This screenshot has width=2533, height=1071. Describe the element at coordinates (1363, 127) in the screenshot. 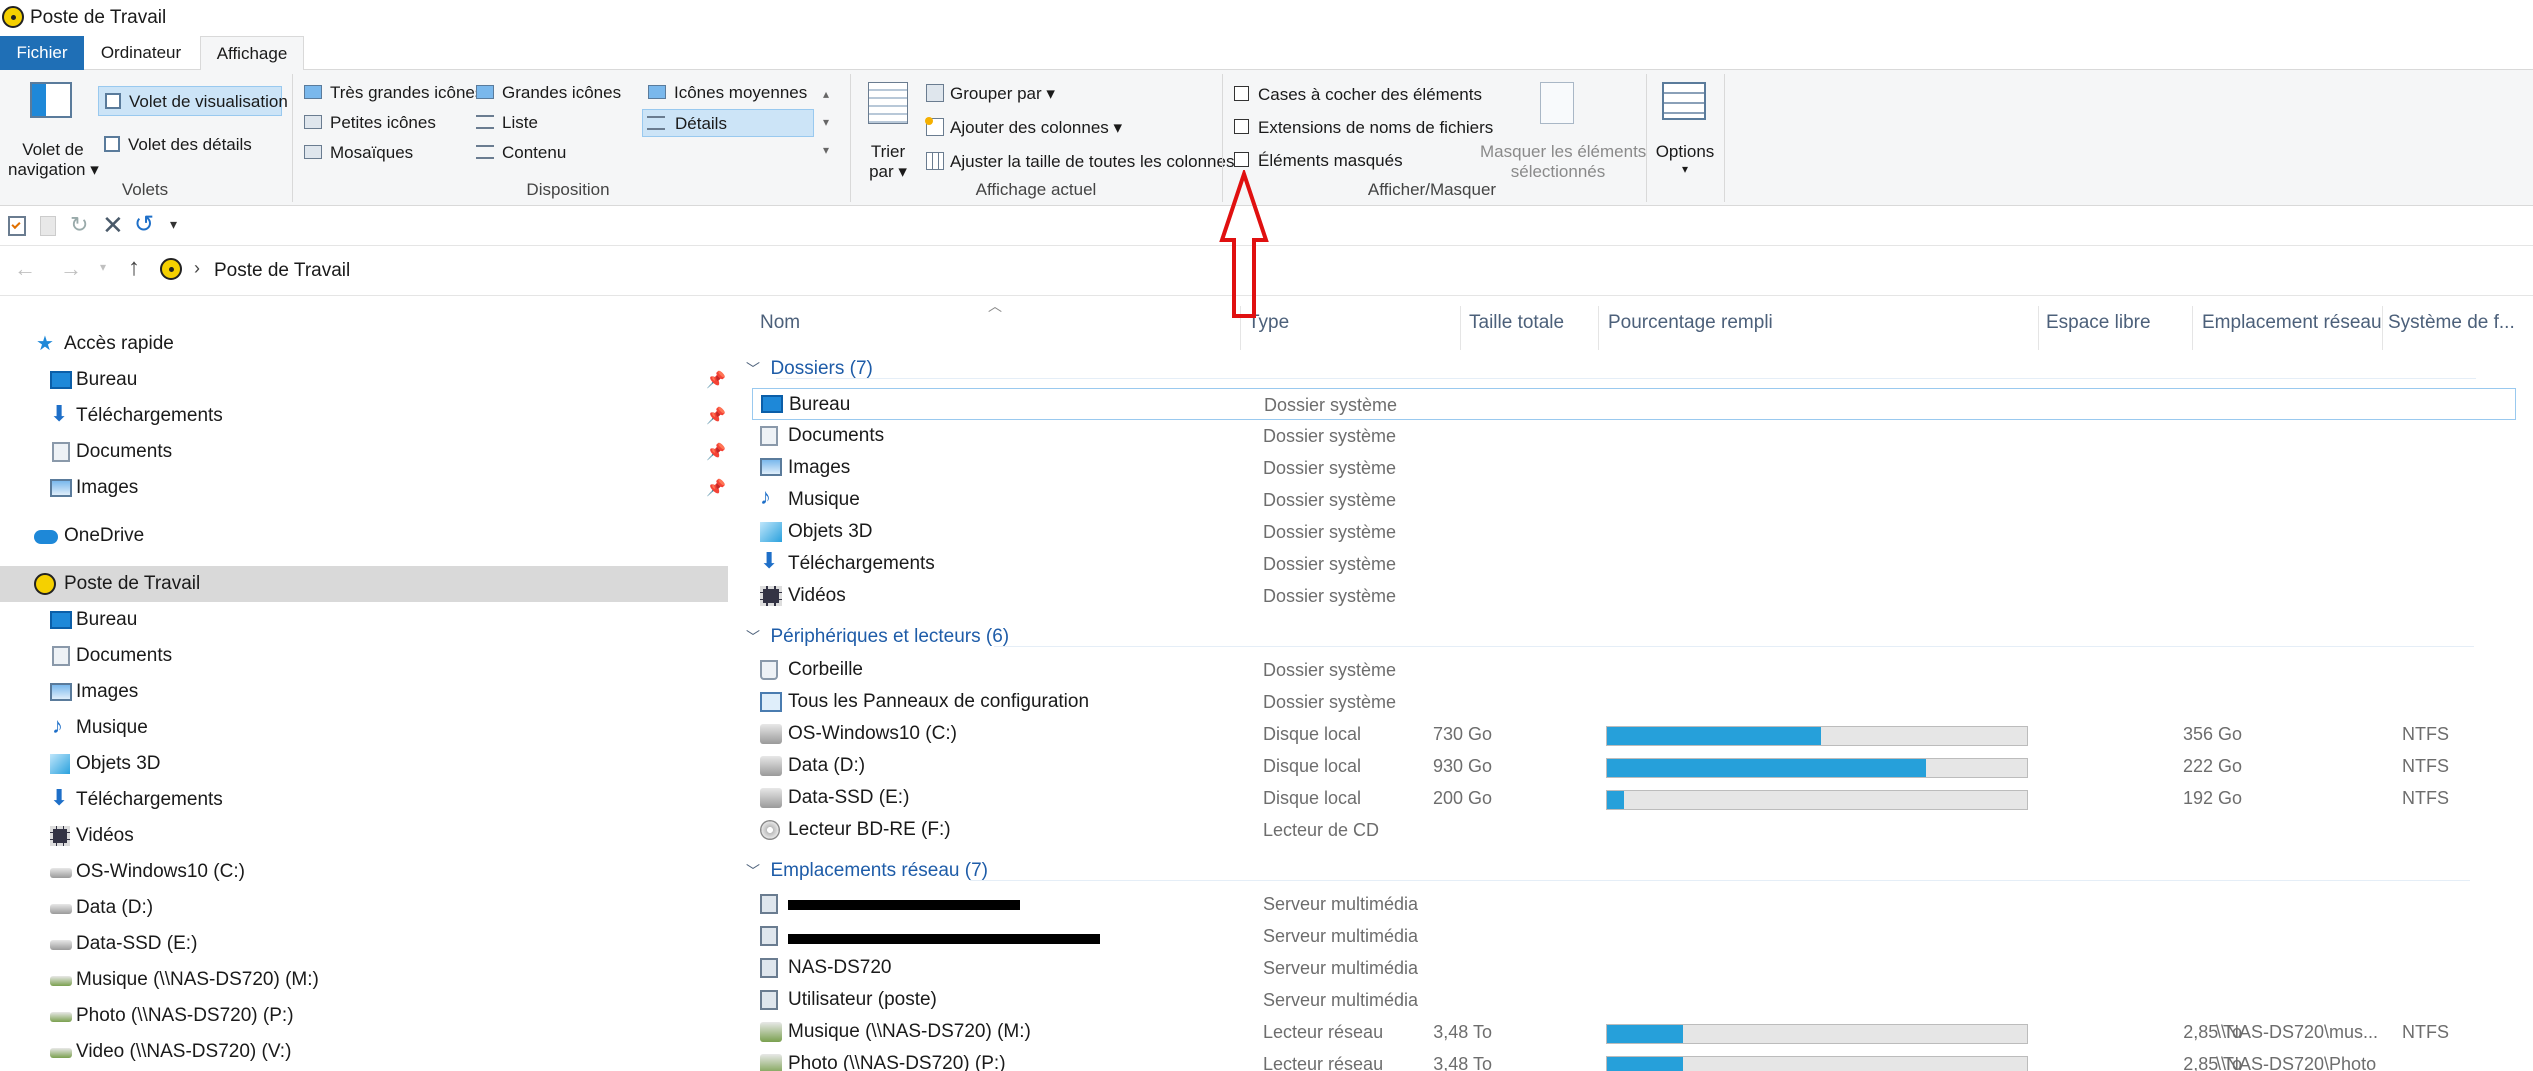

I see `file-extensions-toggle: Extensions de noms de fichiers` at that location.